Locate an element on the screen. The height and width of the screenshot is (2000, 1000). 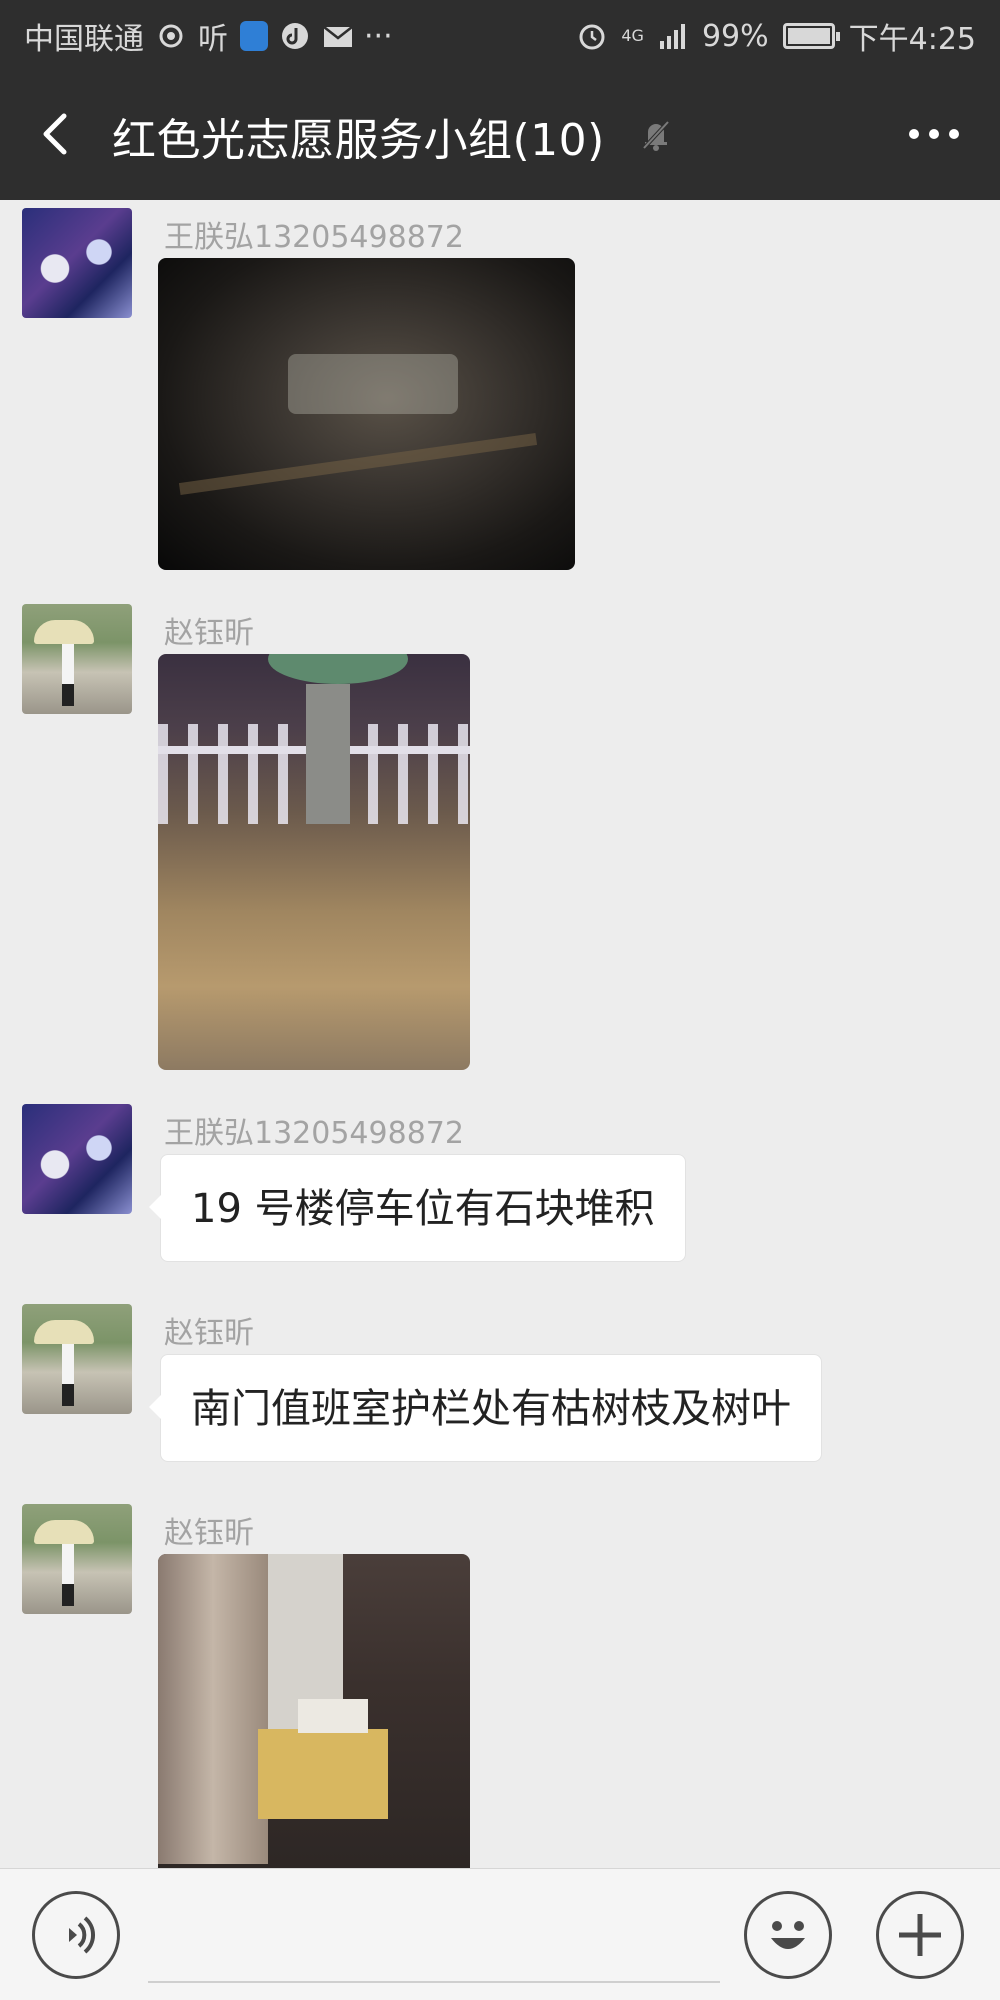
muted-bell-icon is located at coordinates (656, 134).